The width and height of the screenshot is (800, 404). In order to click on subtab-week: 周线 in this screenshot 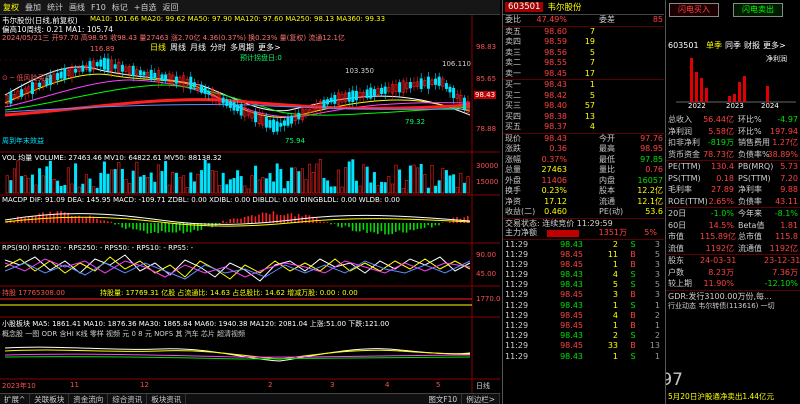, I will do `click(178, 47)`.